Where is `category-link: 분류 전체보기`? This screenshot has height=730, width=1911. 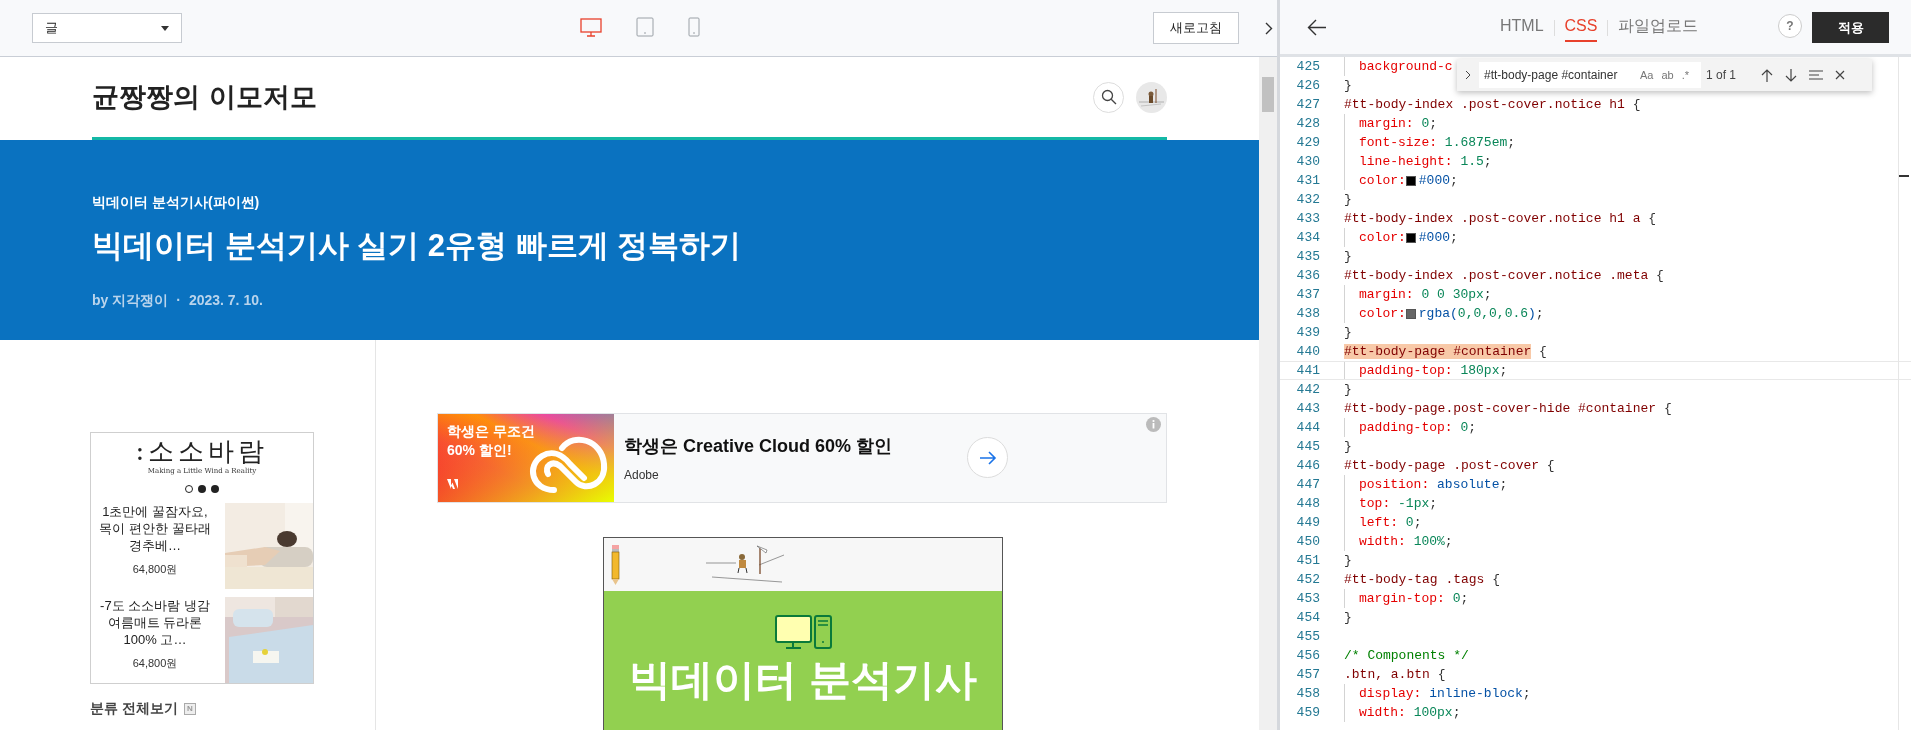 category-link: 분류 전체보기 is located at coordinates (134, 708).